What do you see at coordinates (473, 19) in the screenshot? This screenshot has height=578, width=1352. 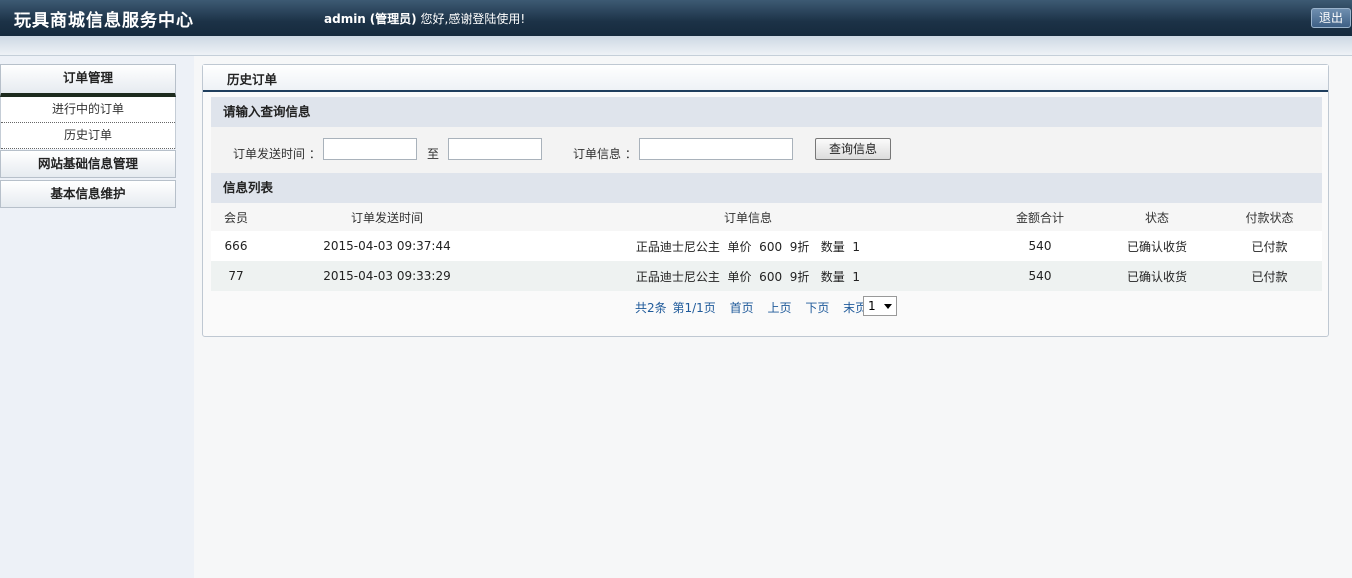 I see `greeting-text: 您好,感谢登陆使用!` at bounding box center [473, 19].